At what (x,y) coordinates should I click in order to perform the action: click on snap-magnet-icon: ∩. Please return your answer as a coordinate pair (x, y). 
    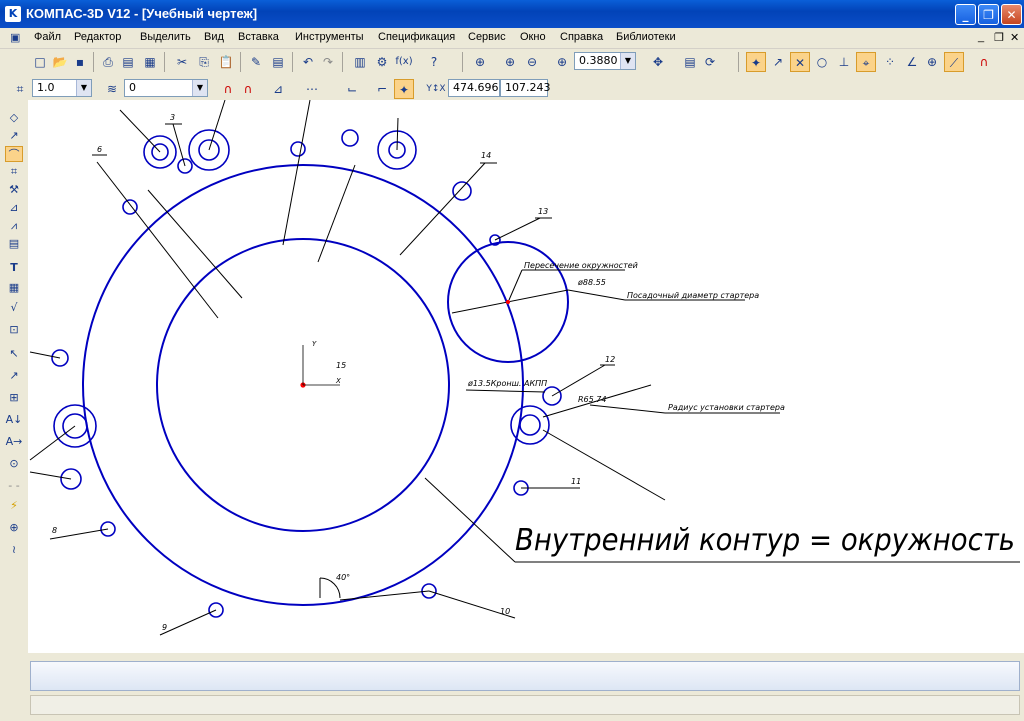
    Looking at the image, I should click on (984, 62).